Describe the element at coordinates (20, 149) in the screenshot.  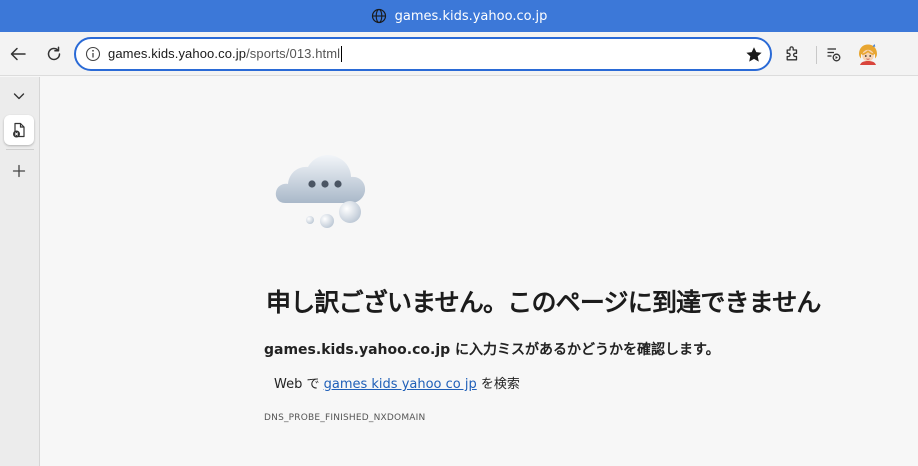
I see `sidebar-divider` at that location.